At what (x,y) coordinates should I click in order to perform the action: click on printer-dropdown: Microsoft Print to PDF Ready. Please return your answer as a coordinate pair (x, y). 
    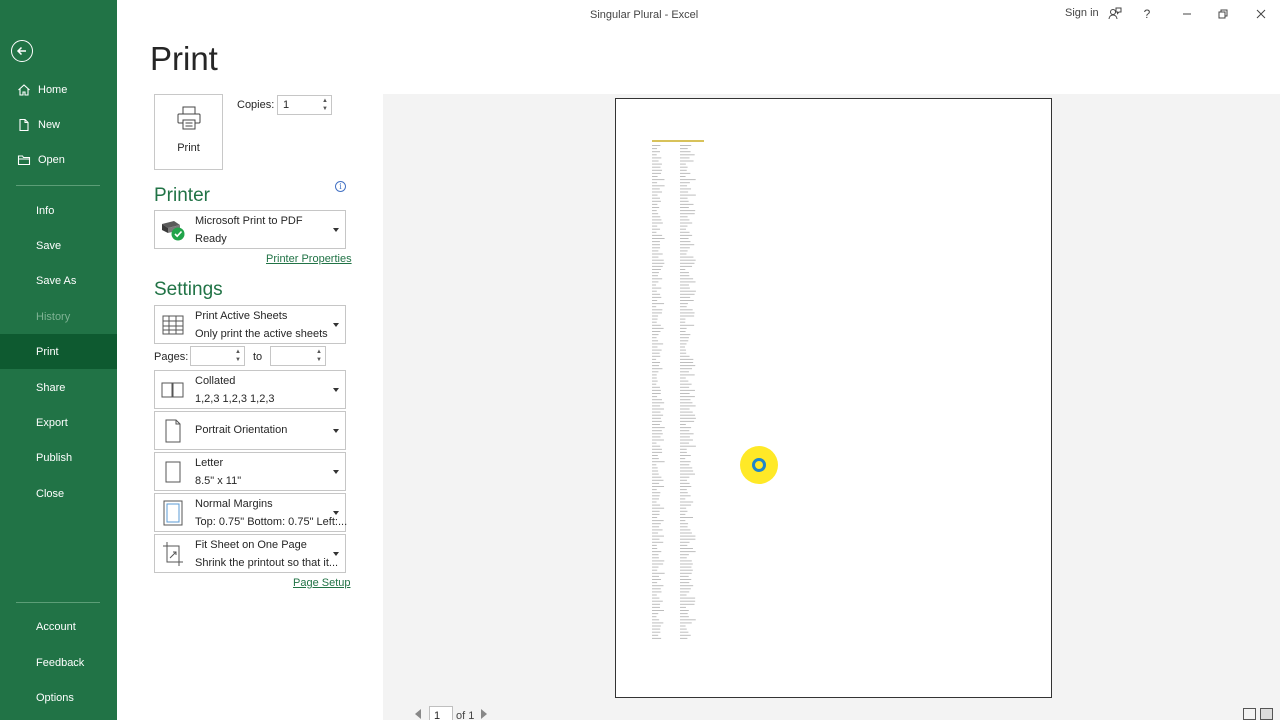
    Looking at the image, I should click on (250, 229).